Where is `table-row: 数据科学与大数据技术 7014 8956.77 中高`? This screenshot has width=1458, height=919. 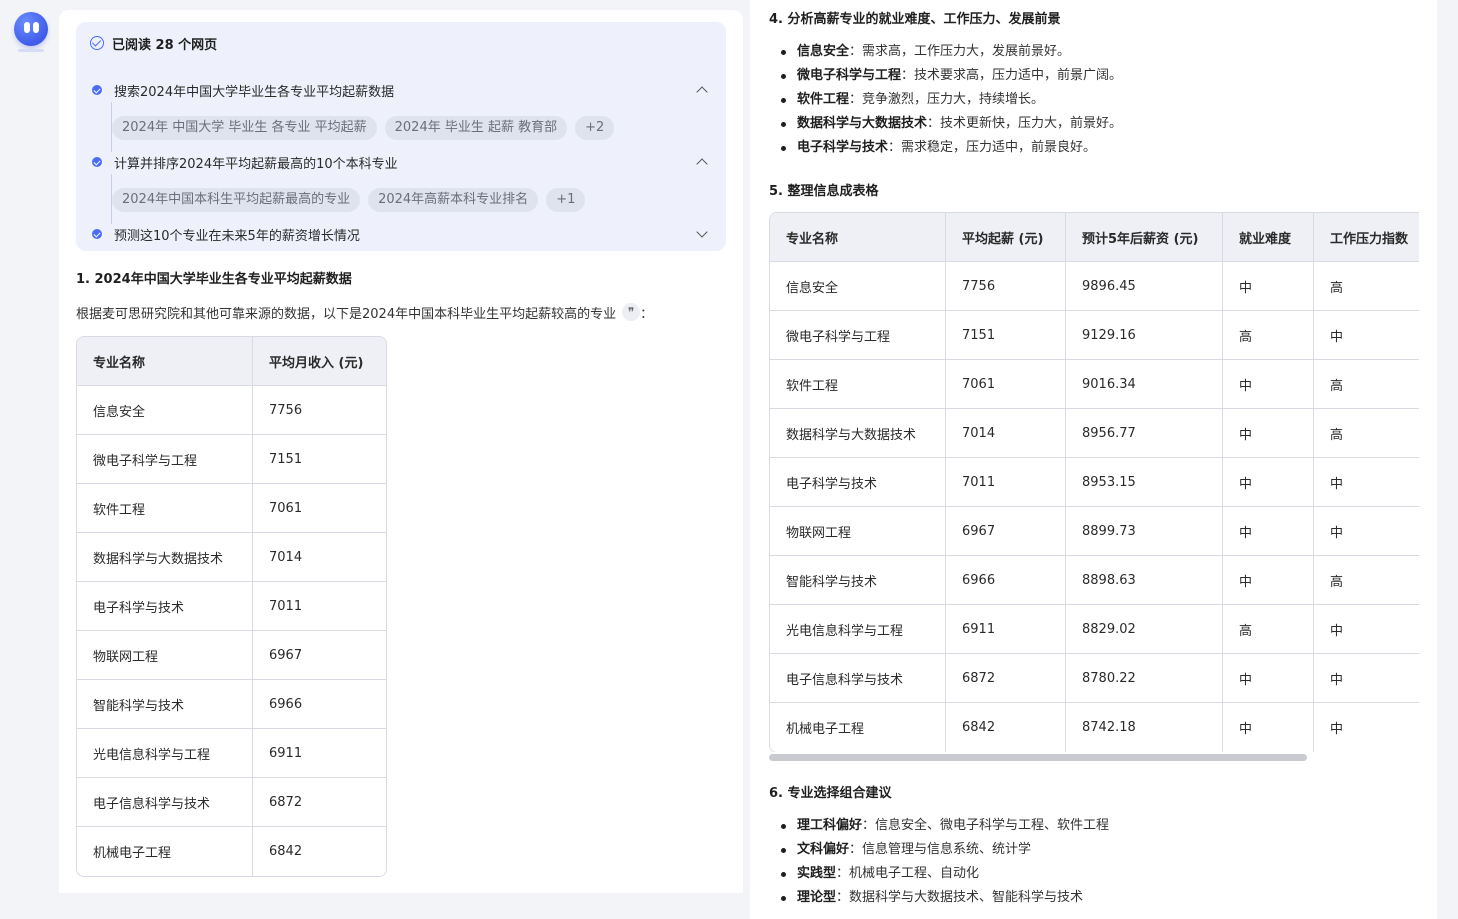 table-row: 数据科学与大数据技术 7014 8956.77 中高 is located at coordinates (1094, 433).